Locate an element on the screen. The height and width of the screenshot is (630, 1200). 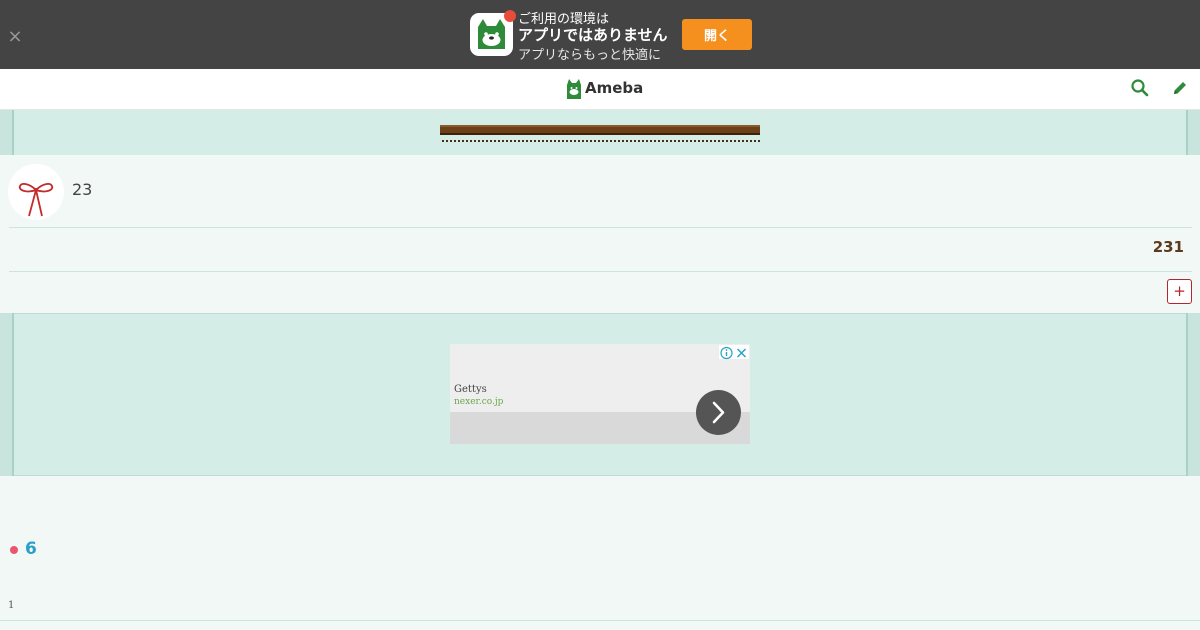
entry-number: 6 is located at coordinates (31, 549).